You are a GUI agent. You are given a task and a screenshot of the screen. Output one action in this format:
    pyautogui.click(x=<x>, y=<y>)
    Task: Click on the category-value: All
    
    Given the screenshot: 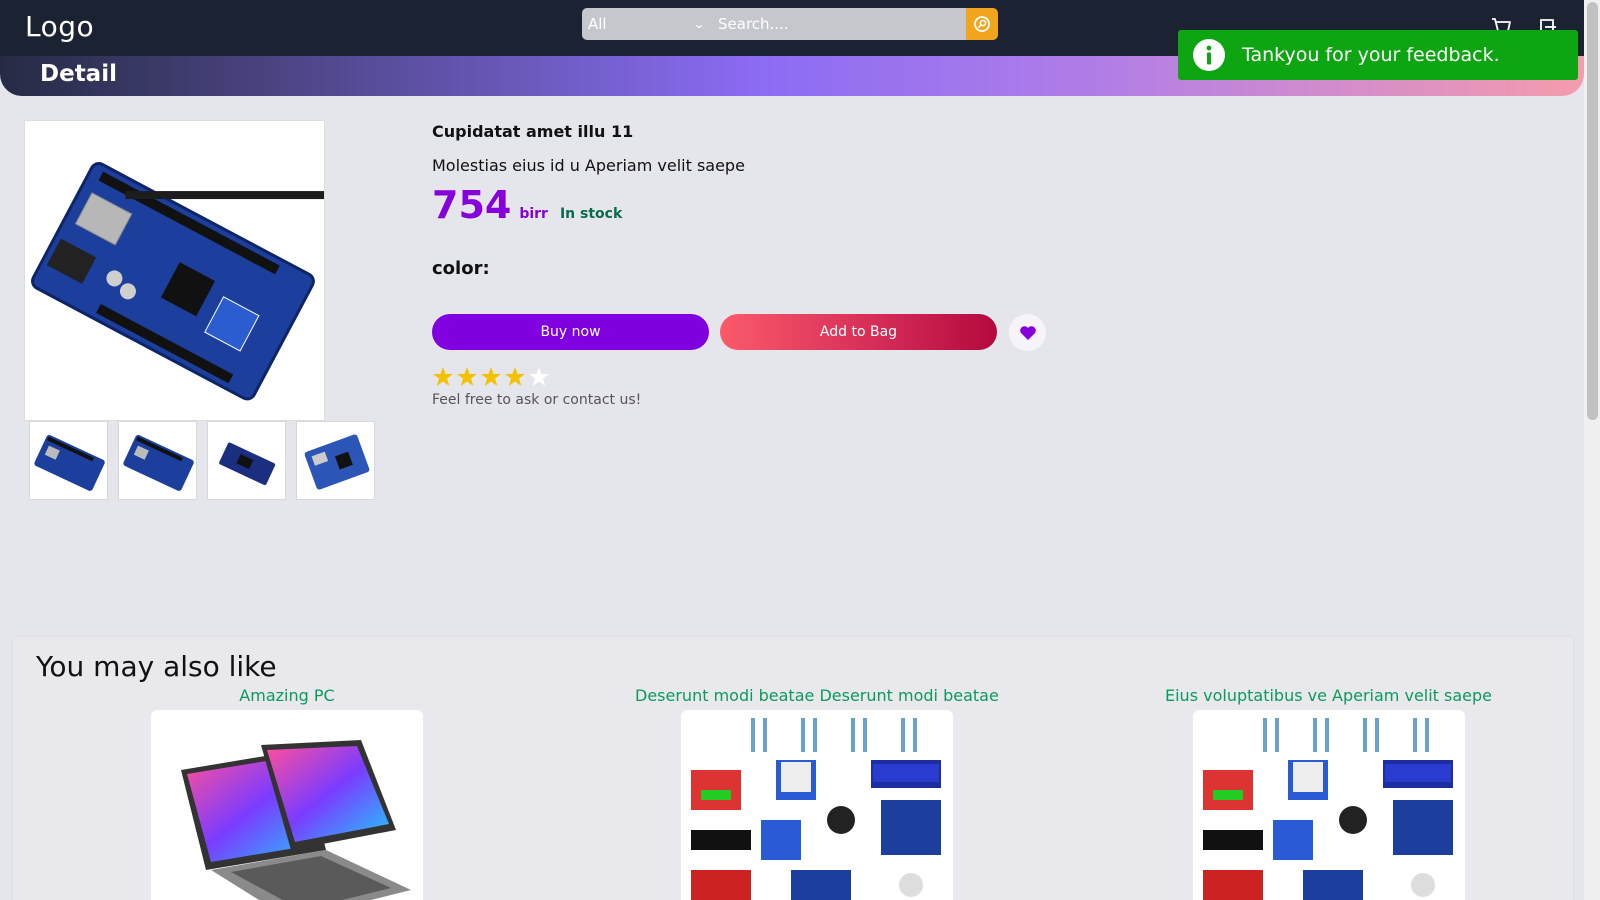 What is the action you would take?
    pyautogui.click(x=597, y=24)
    